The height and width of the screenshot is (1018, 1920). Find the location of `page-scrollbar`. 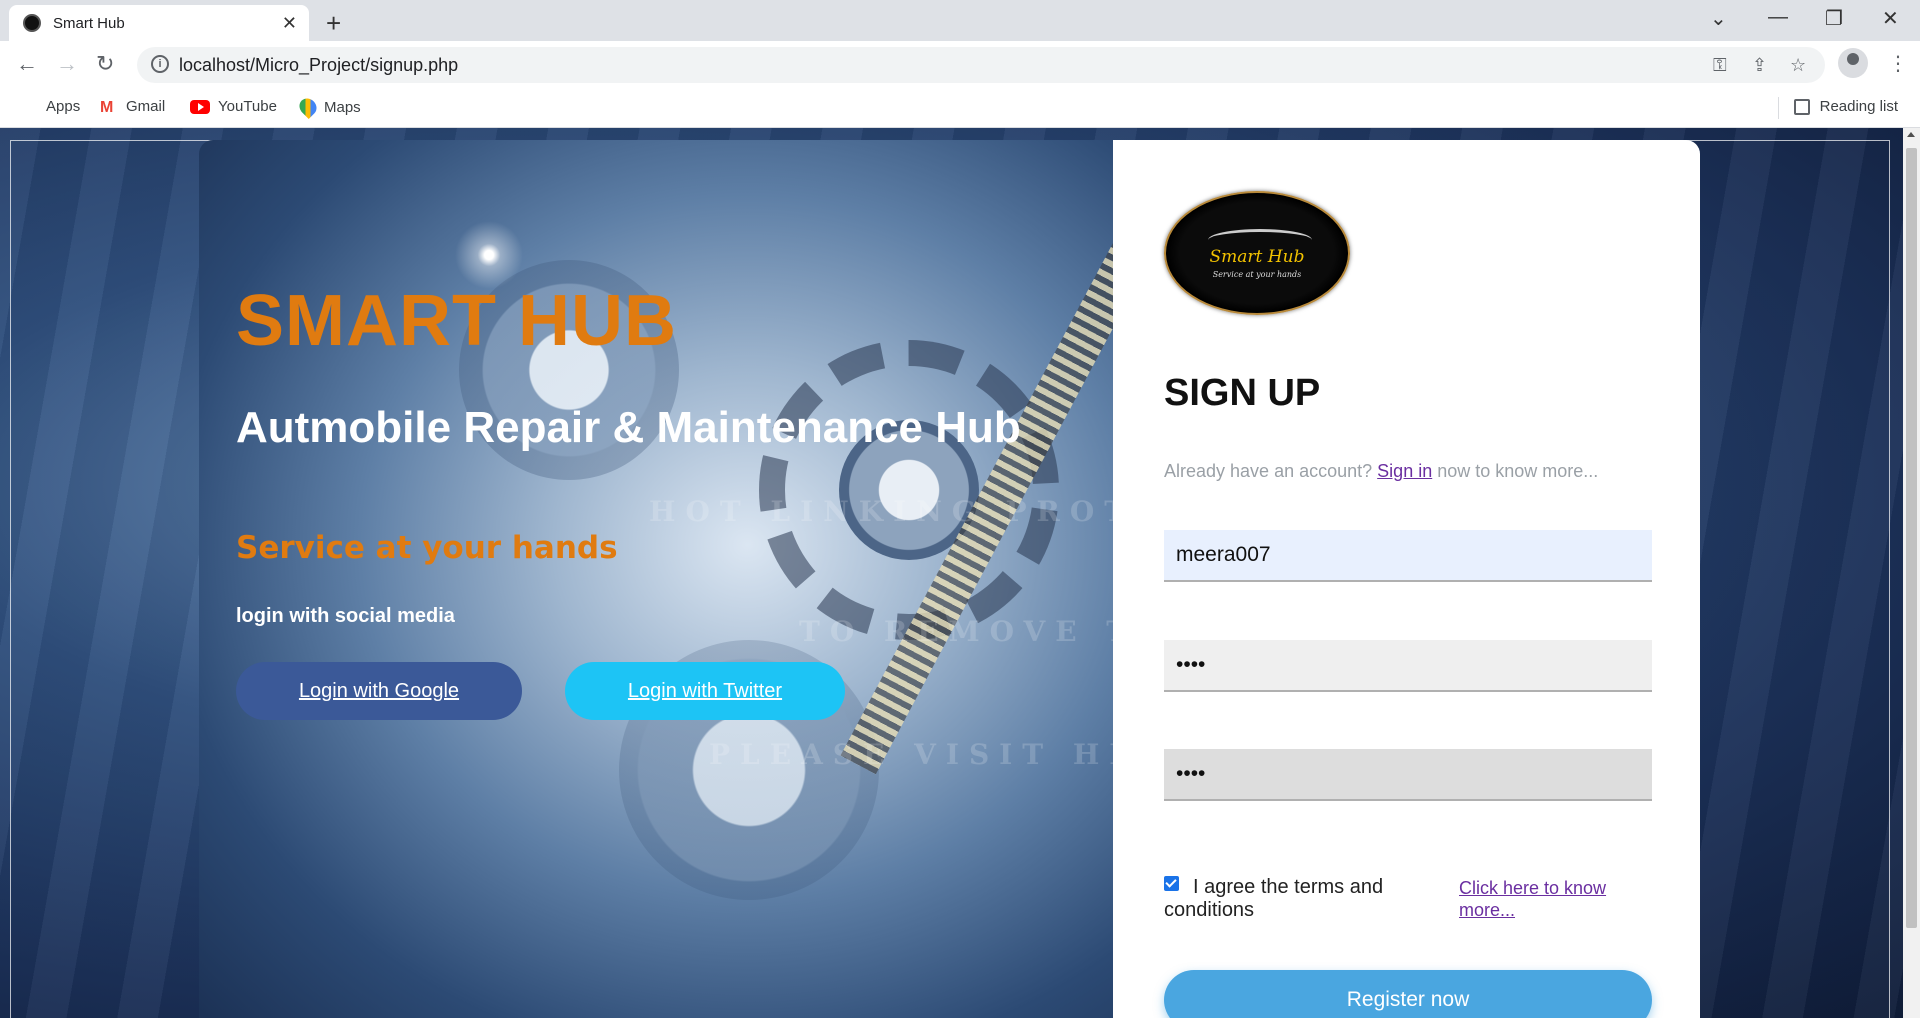

page-scrollbar is located at coordinates (1911, 573).